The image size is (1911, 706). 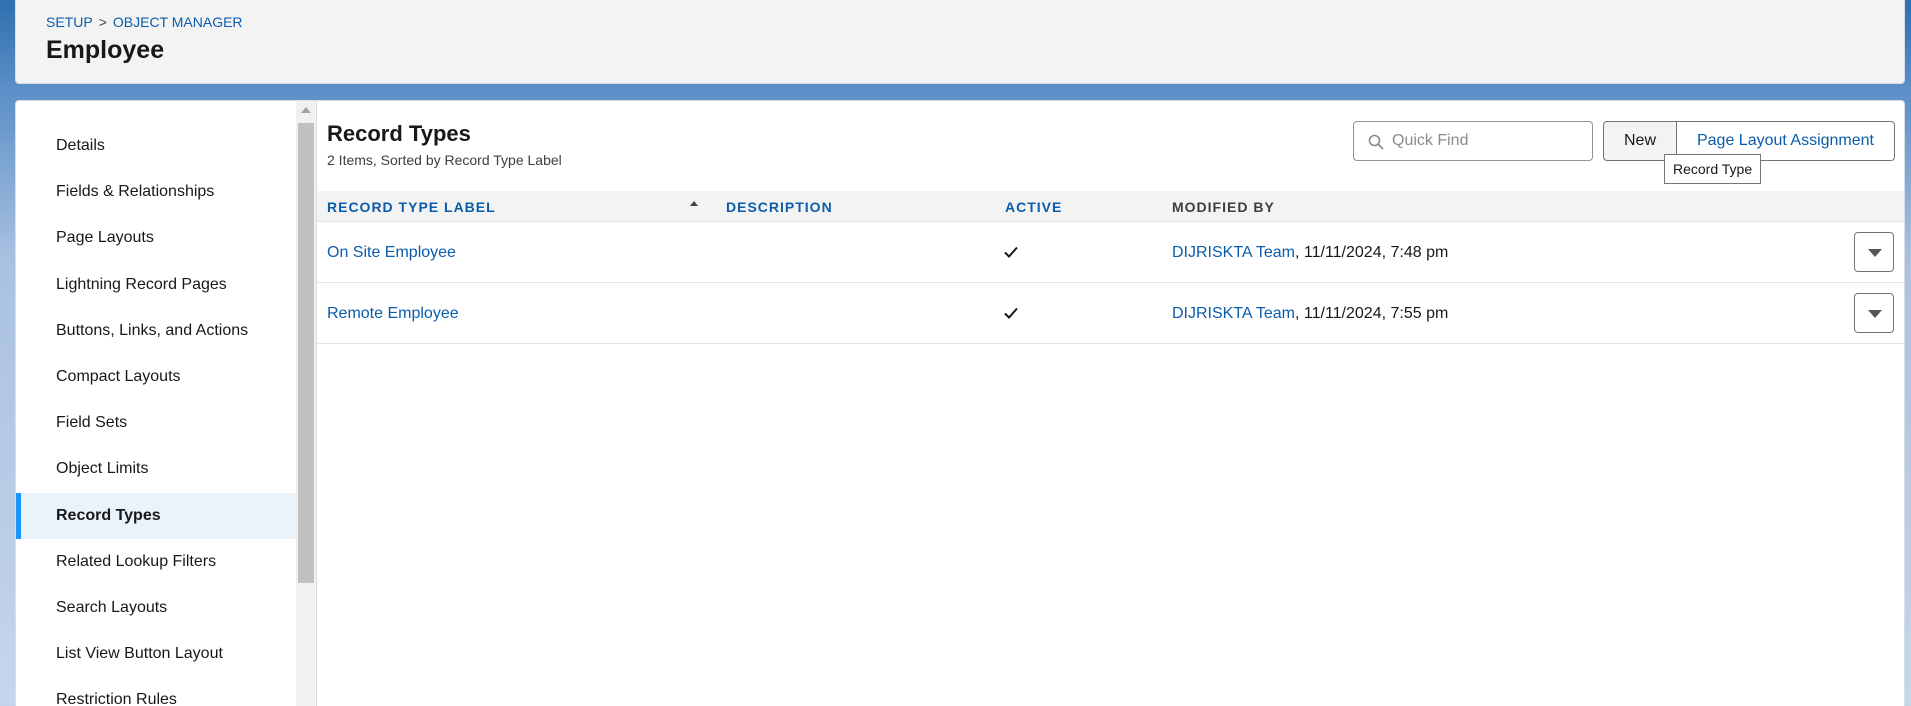 I want to click on sidebar-item-search-layouts: Search Layouts, so click(x=156, y=608).